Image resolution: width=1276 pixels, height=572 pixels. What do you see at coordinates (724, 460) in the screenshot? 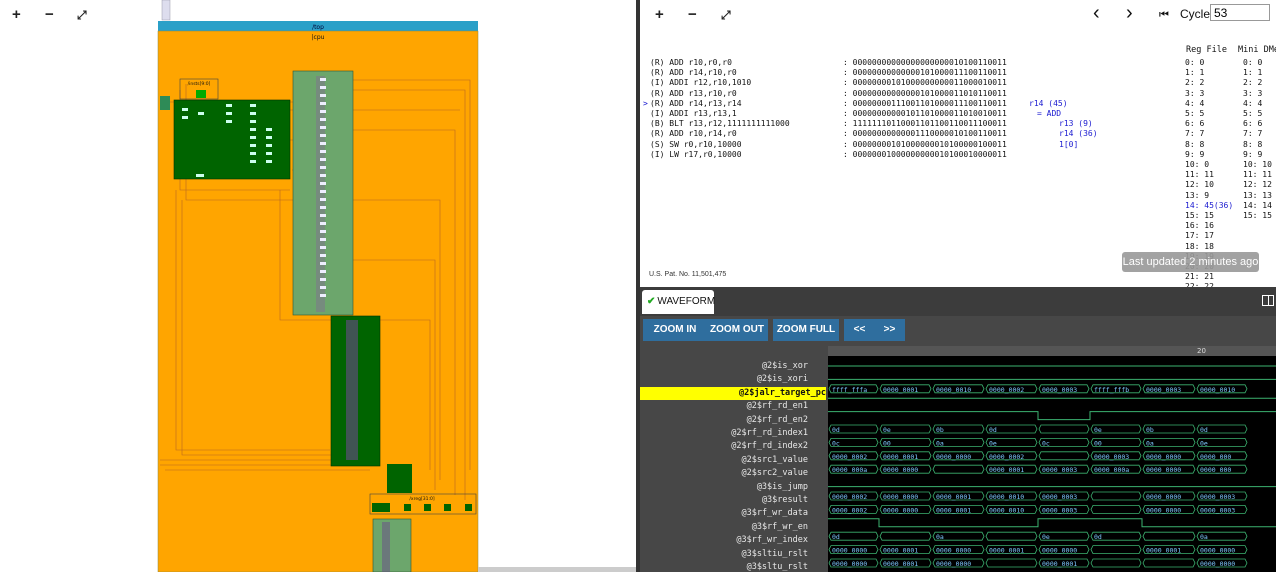
I see `signal-name: @2$src1_value` at bounding box center [724, 460].